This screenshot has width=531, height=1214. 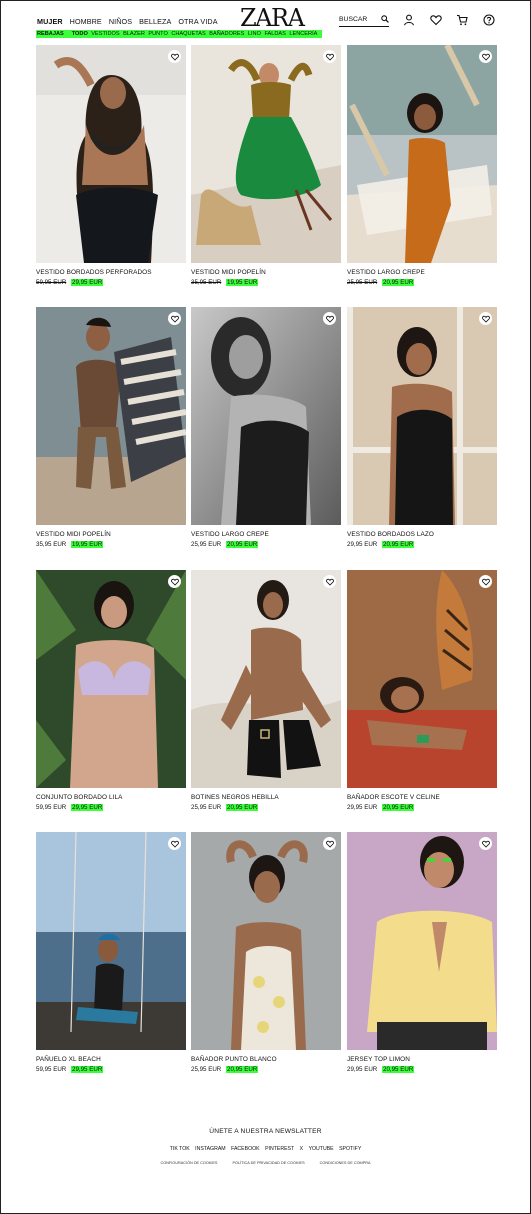 I want to click on social-instagram: INSTAGRAM, so click(x=210, y=1149).